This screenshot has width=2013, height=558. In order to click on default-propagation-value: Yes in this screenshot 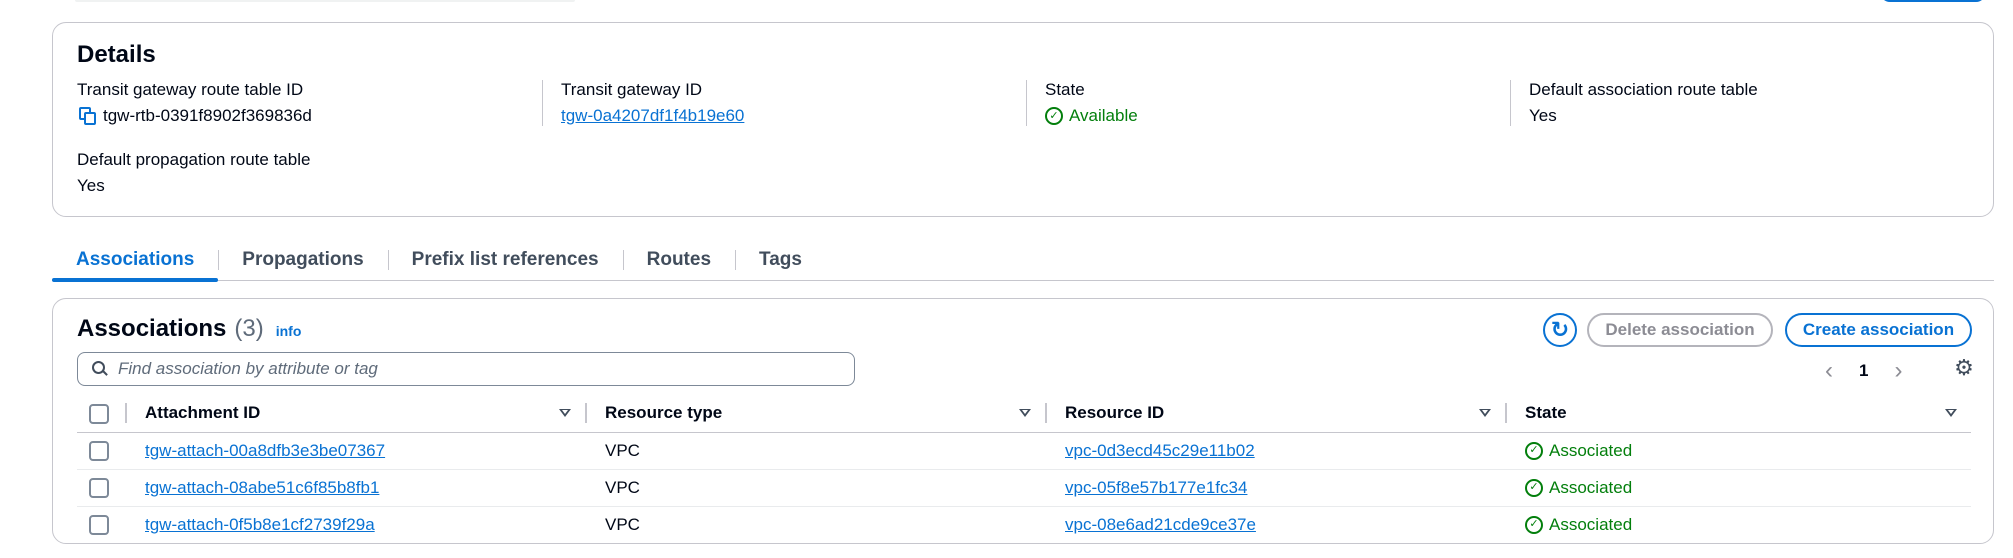, I will do `click(91, 185)`.